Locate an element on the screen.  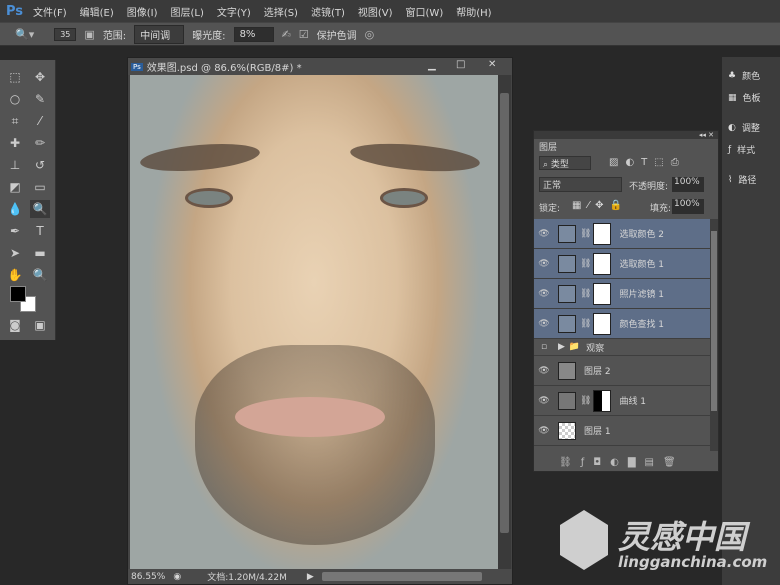
eraser-icon: ◩ is located at coordinates (15, 187).